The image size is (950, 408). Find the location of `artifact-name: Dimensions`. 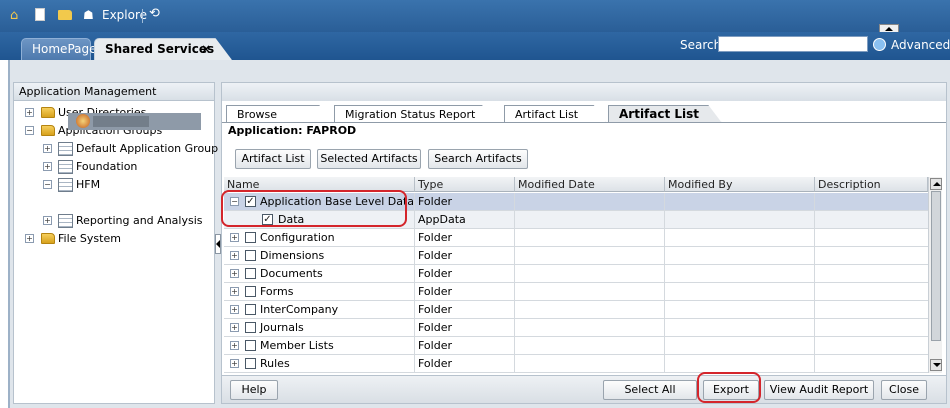

artifact-name: Dimensions is located at coordinates (292, 255).